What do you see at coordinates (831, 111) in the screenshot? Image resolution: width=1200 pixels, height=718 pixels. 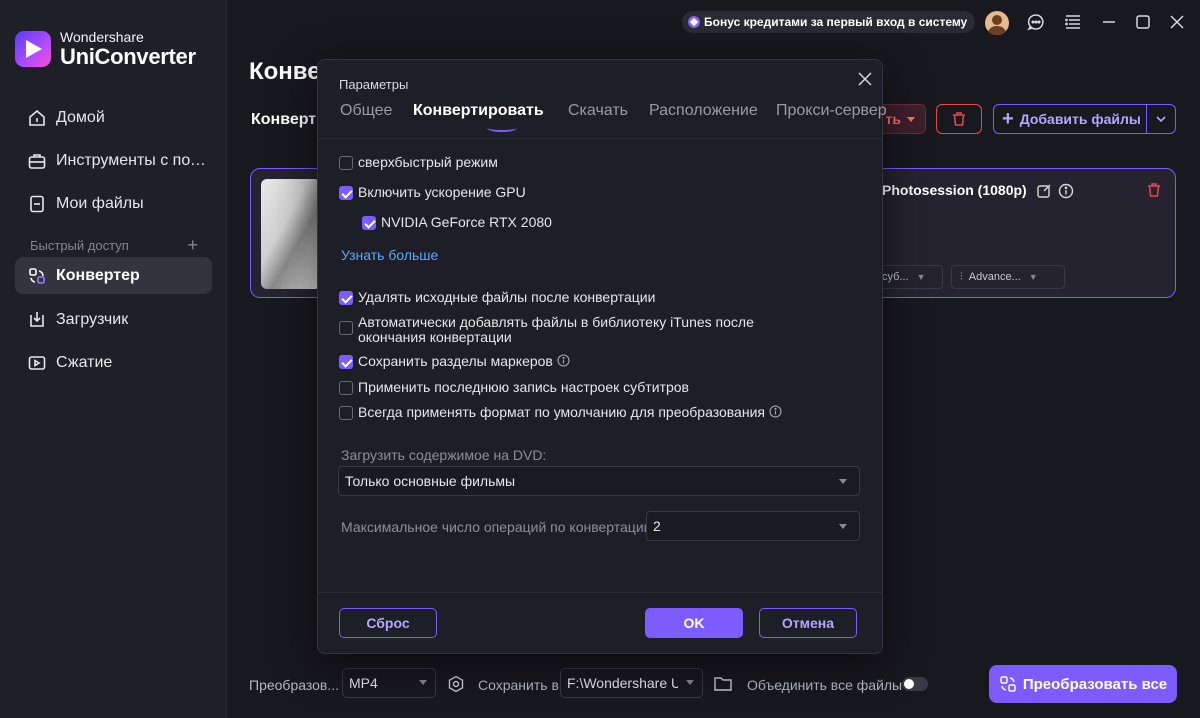 I see `tab-proxy: Прокси-сервер` at bounding box center [831, 111].